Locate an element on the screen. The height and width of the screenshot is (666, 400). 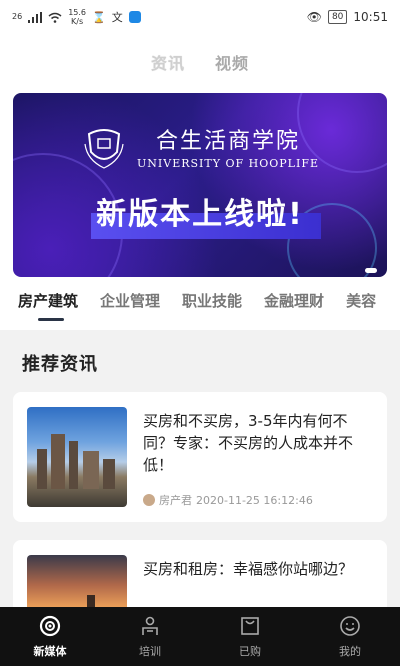
wifi-icon is located at coordinates (55, 17).